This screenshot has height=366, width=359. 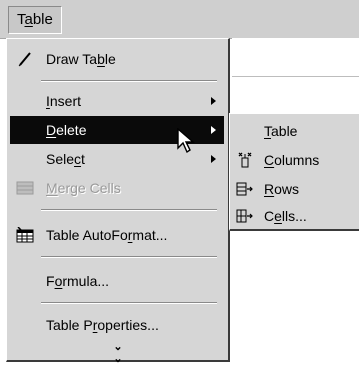 I want to click on pencil-icon, so click(x=24, y=59).